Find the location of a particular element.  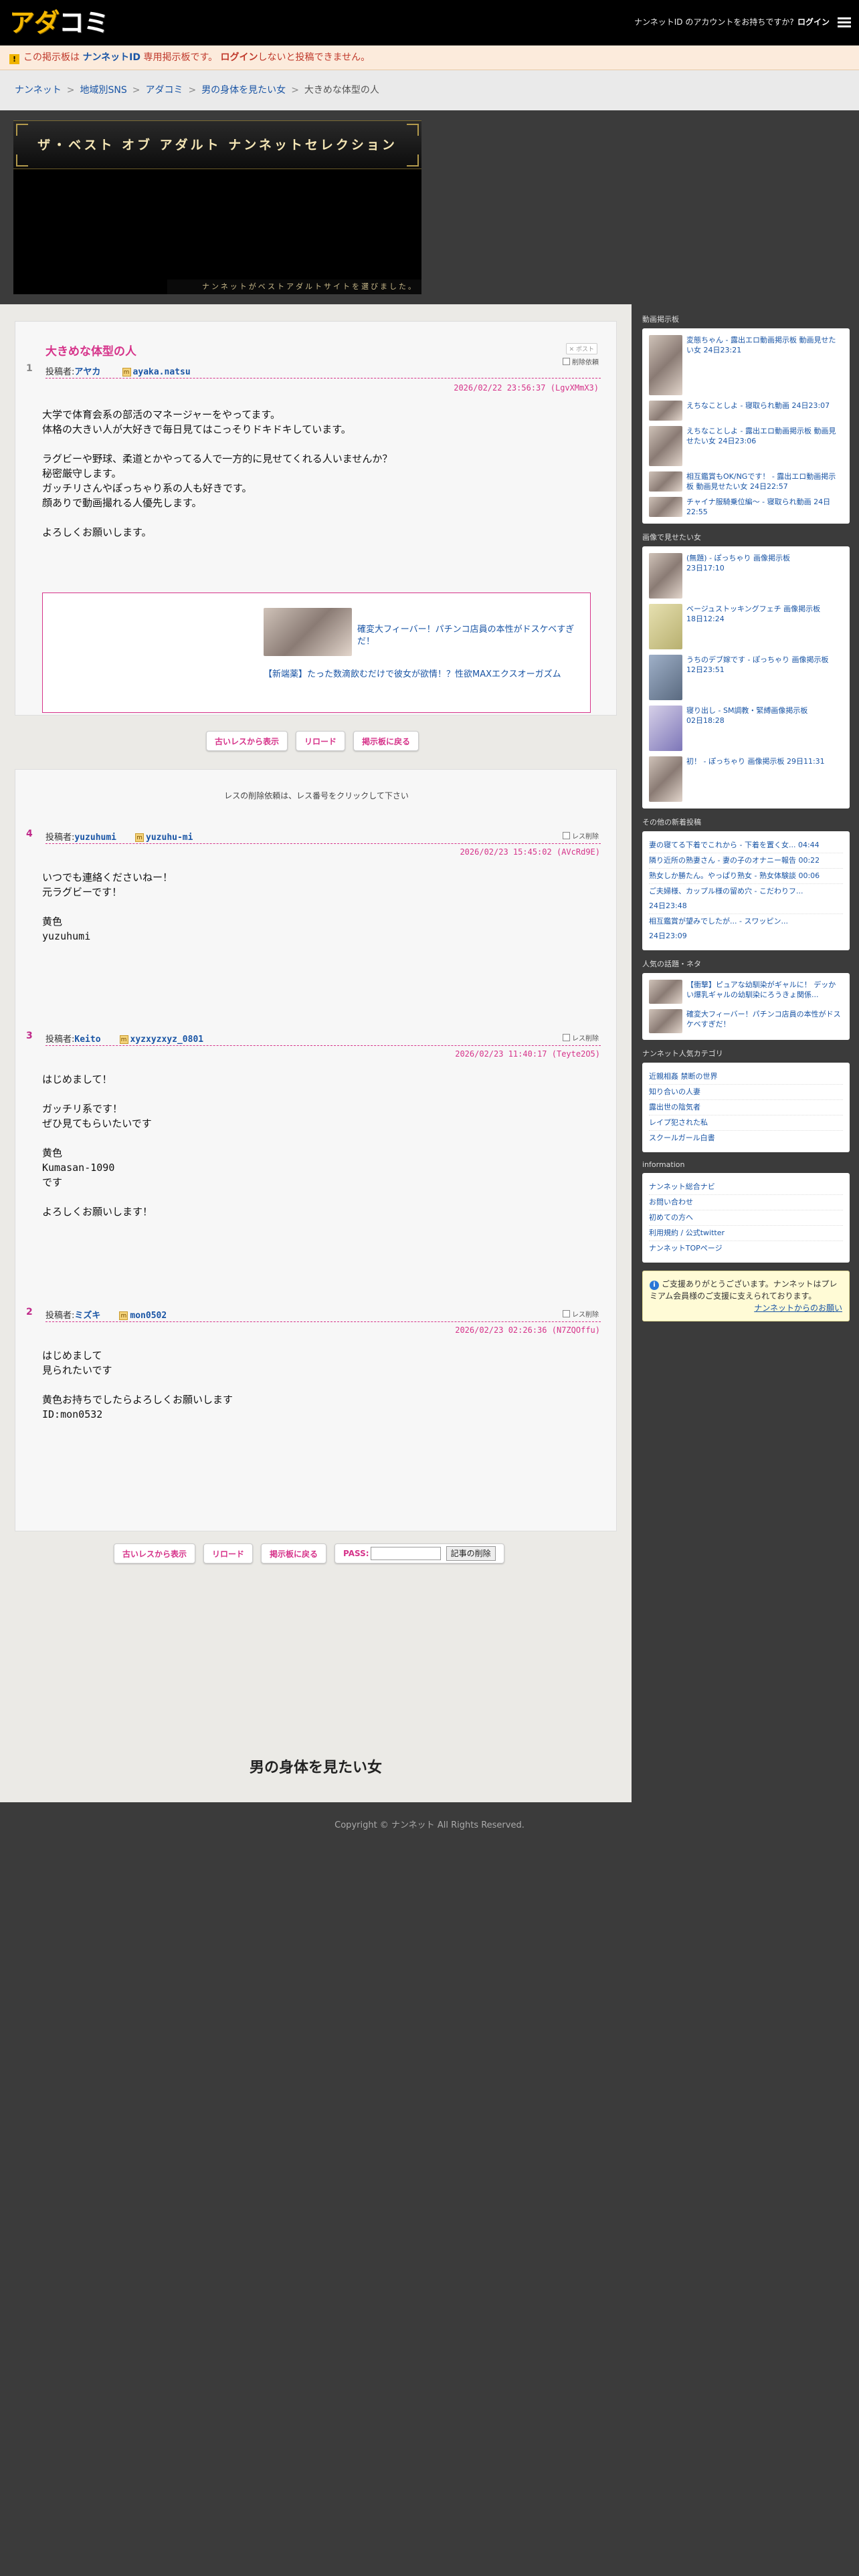

post-date: 2026/02/22 23:56:37 (LgvXMmX3) is located at coordinates (526, 388).